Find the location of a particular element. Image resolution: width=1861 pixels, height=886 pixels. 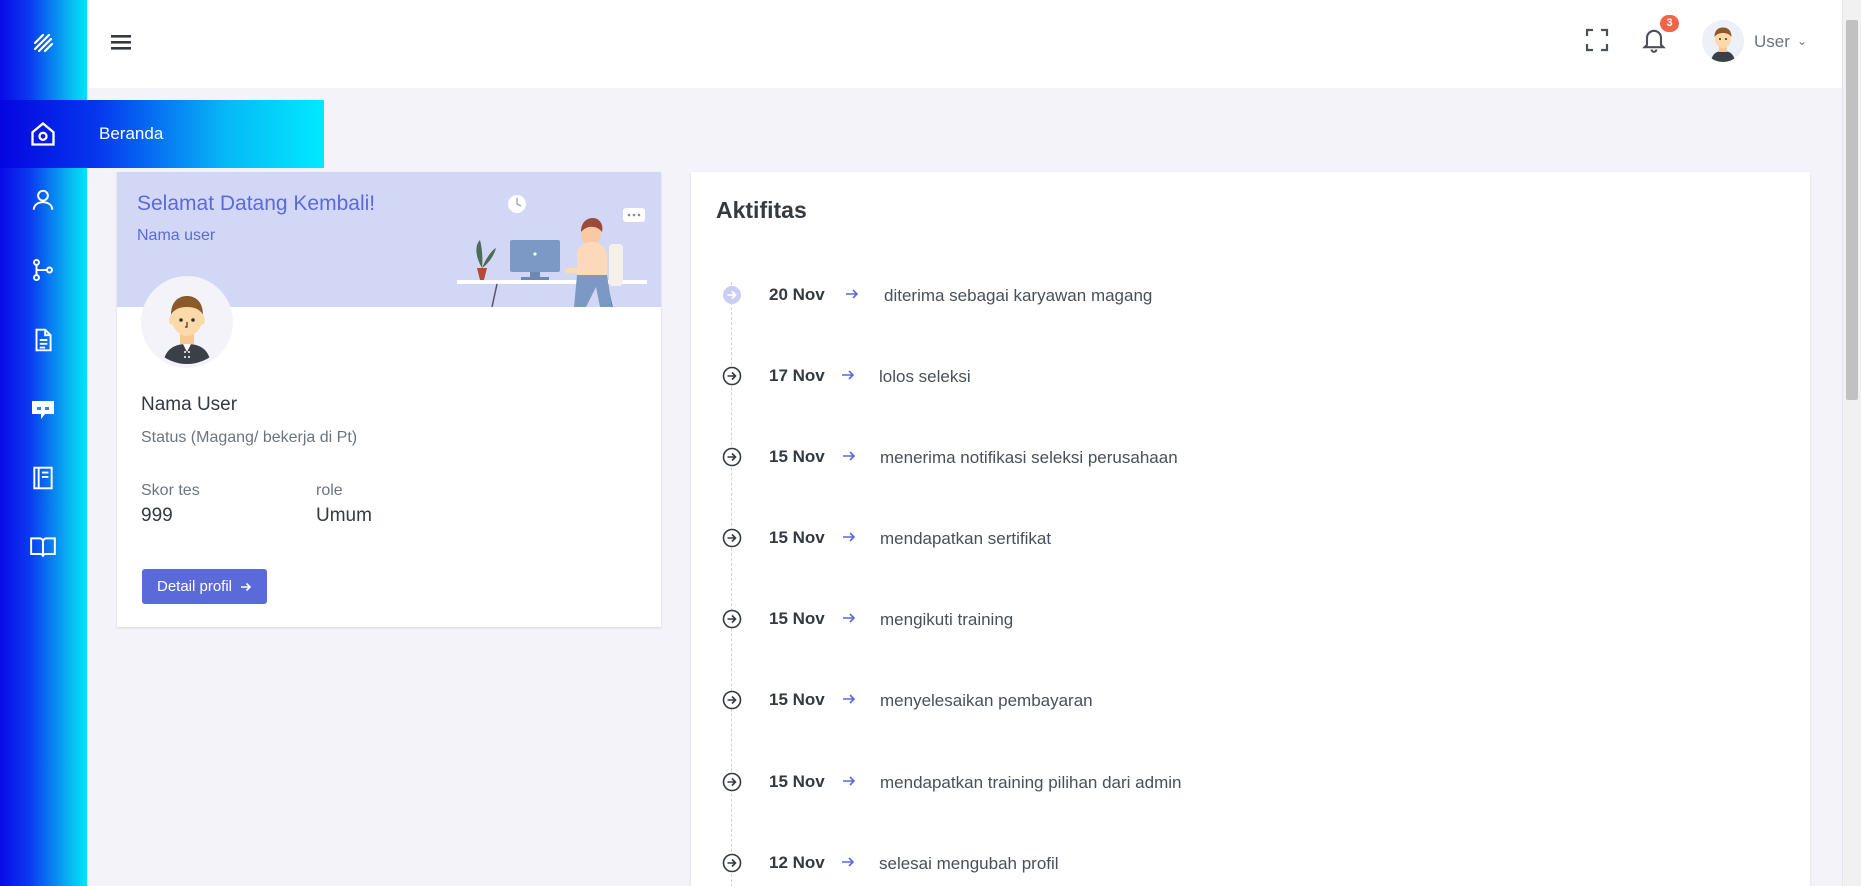

scrollbar-thumb is located at coordinates (1852, 210).